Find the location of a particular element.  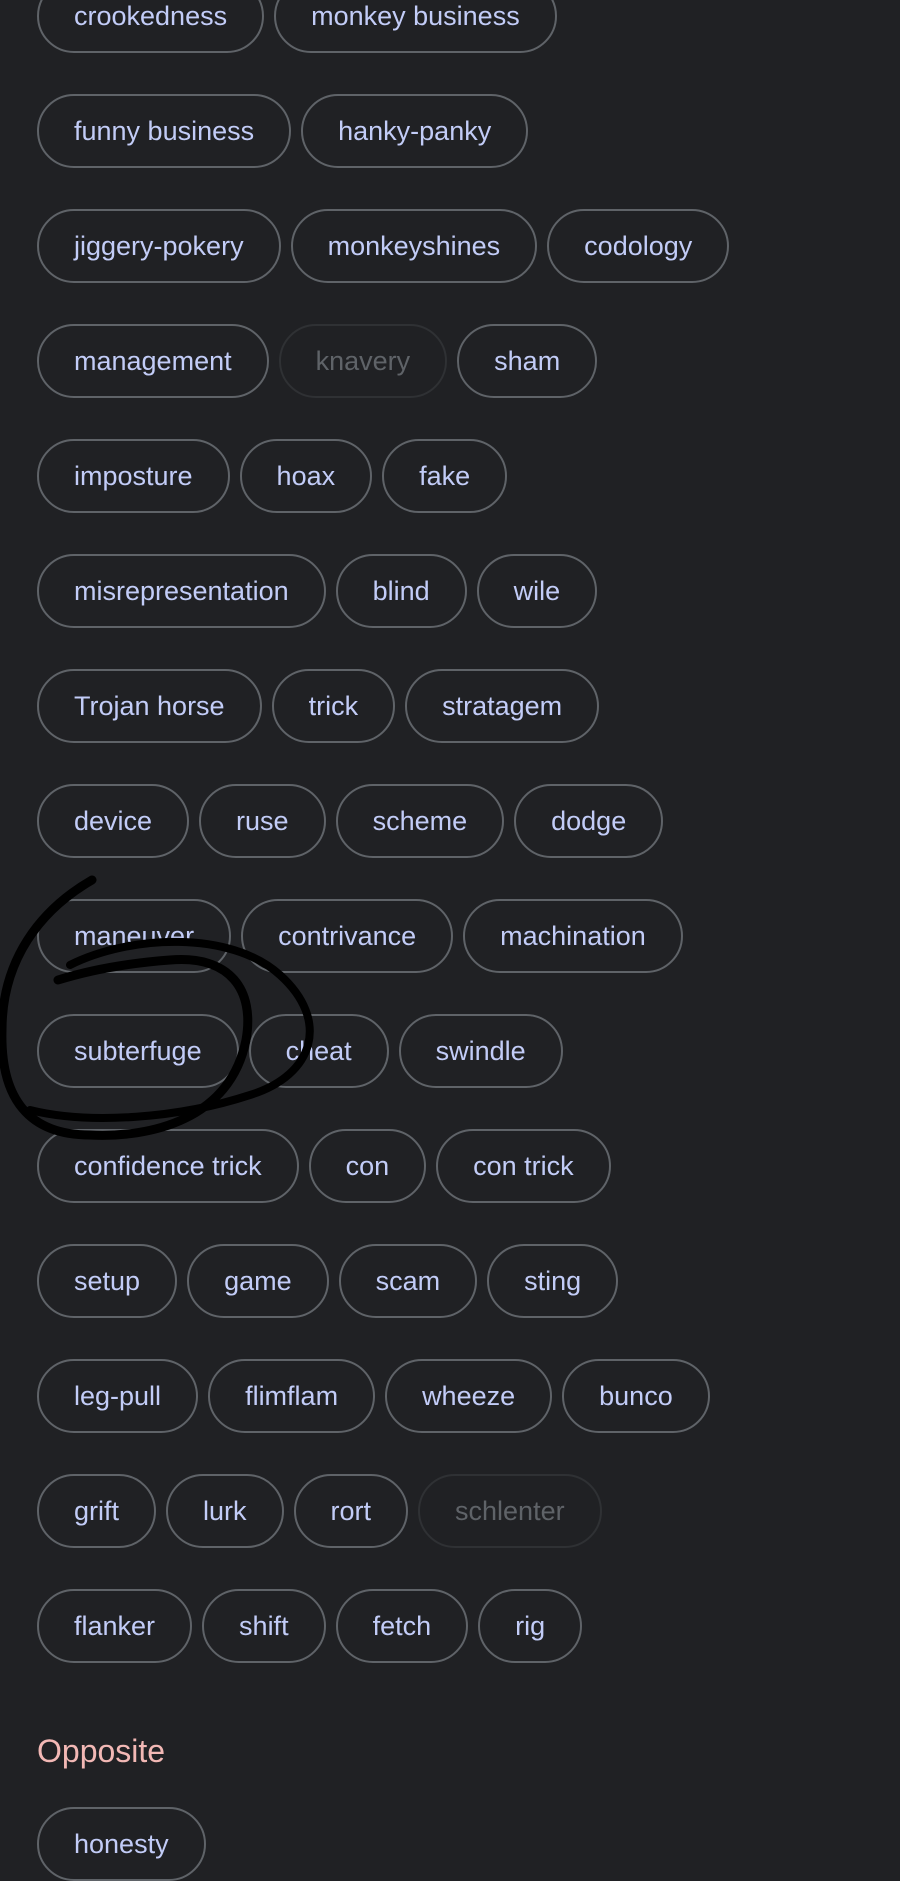

synonym-chip-row: flanker shift fetch rig is located at coordinates (468, 1626).